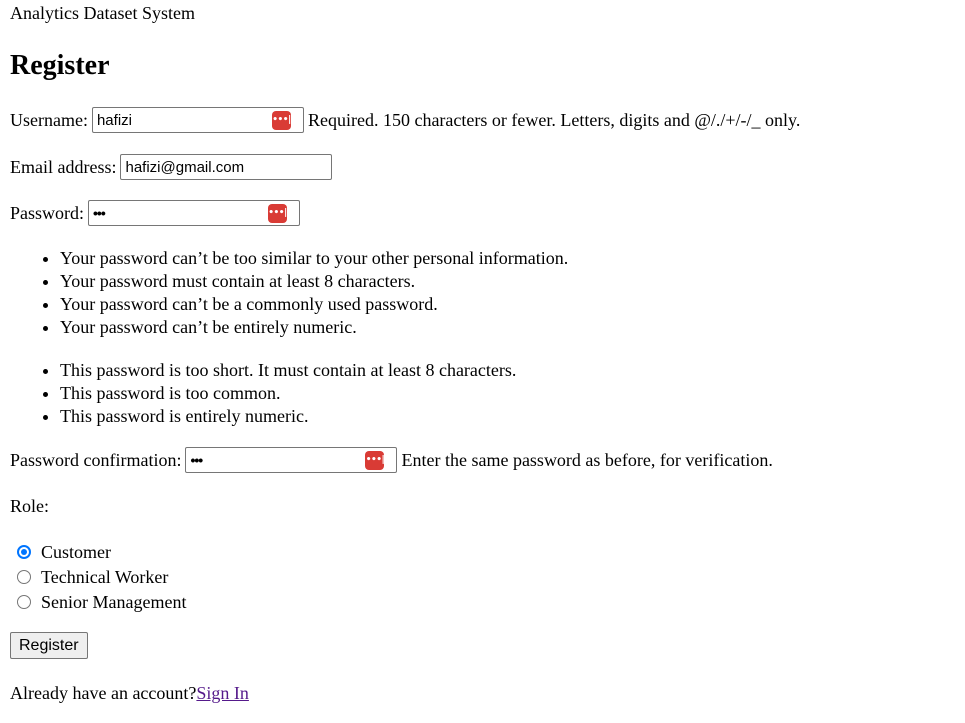 The image size is (965, 723). Describe the element at coordinates (185, 167) in the screenshot. I see `email-value: hafizi@gmail.com` at that location.